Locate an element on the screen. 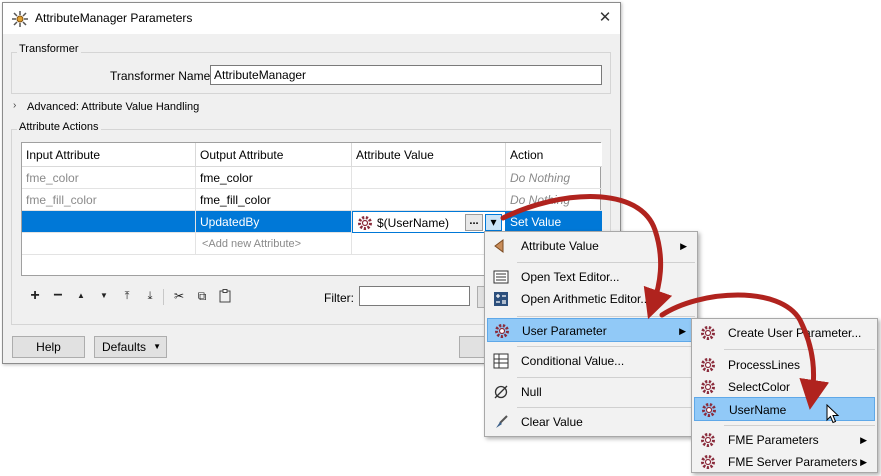  menu-item-null: Null is located at coordinates (591, 392).